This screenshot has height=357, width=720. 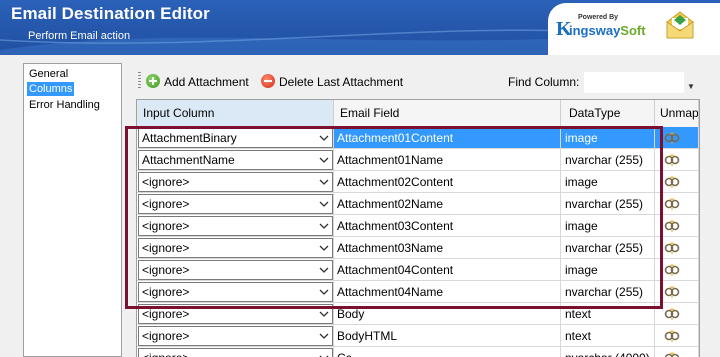 What do you see at coordinates (677, 113) in the screenshot?
I see `header-unmap: Unmap` at bounding box center [677, 113].